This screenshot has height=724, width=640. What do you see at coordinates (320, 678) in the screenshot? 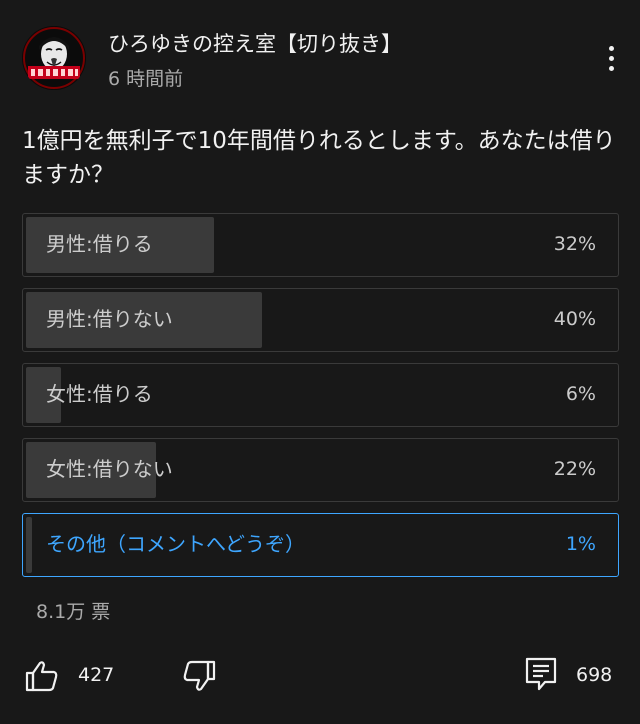
I see `post-action-bar: 427 698` at bounding box center [320, 678].